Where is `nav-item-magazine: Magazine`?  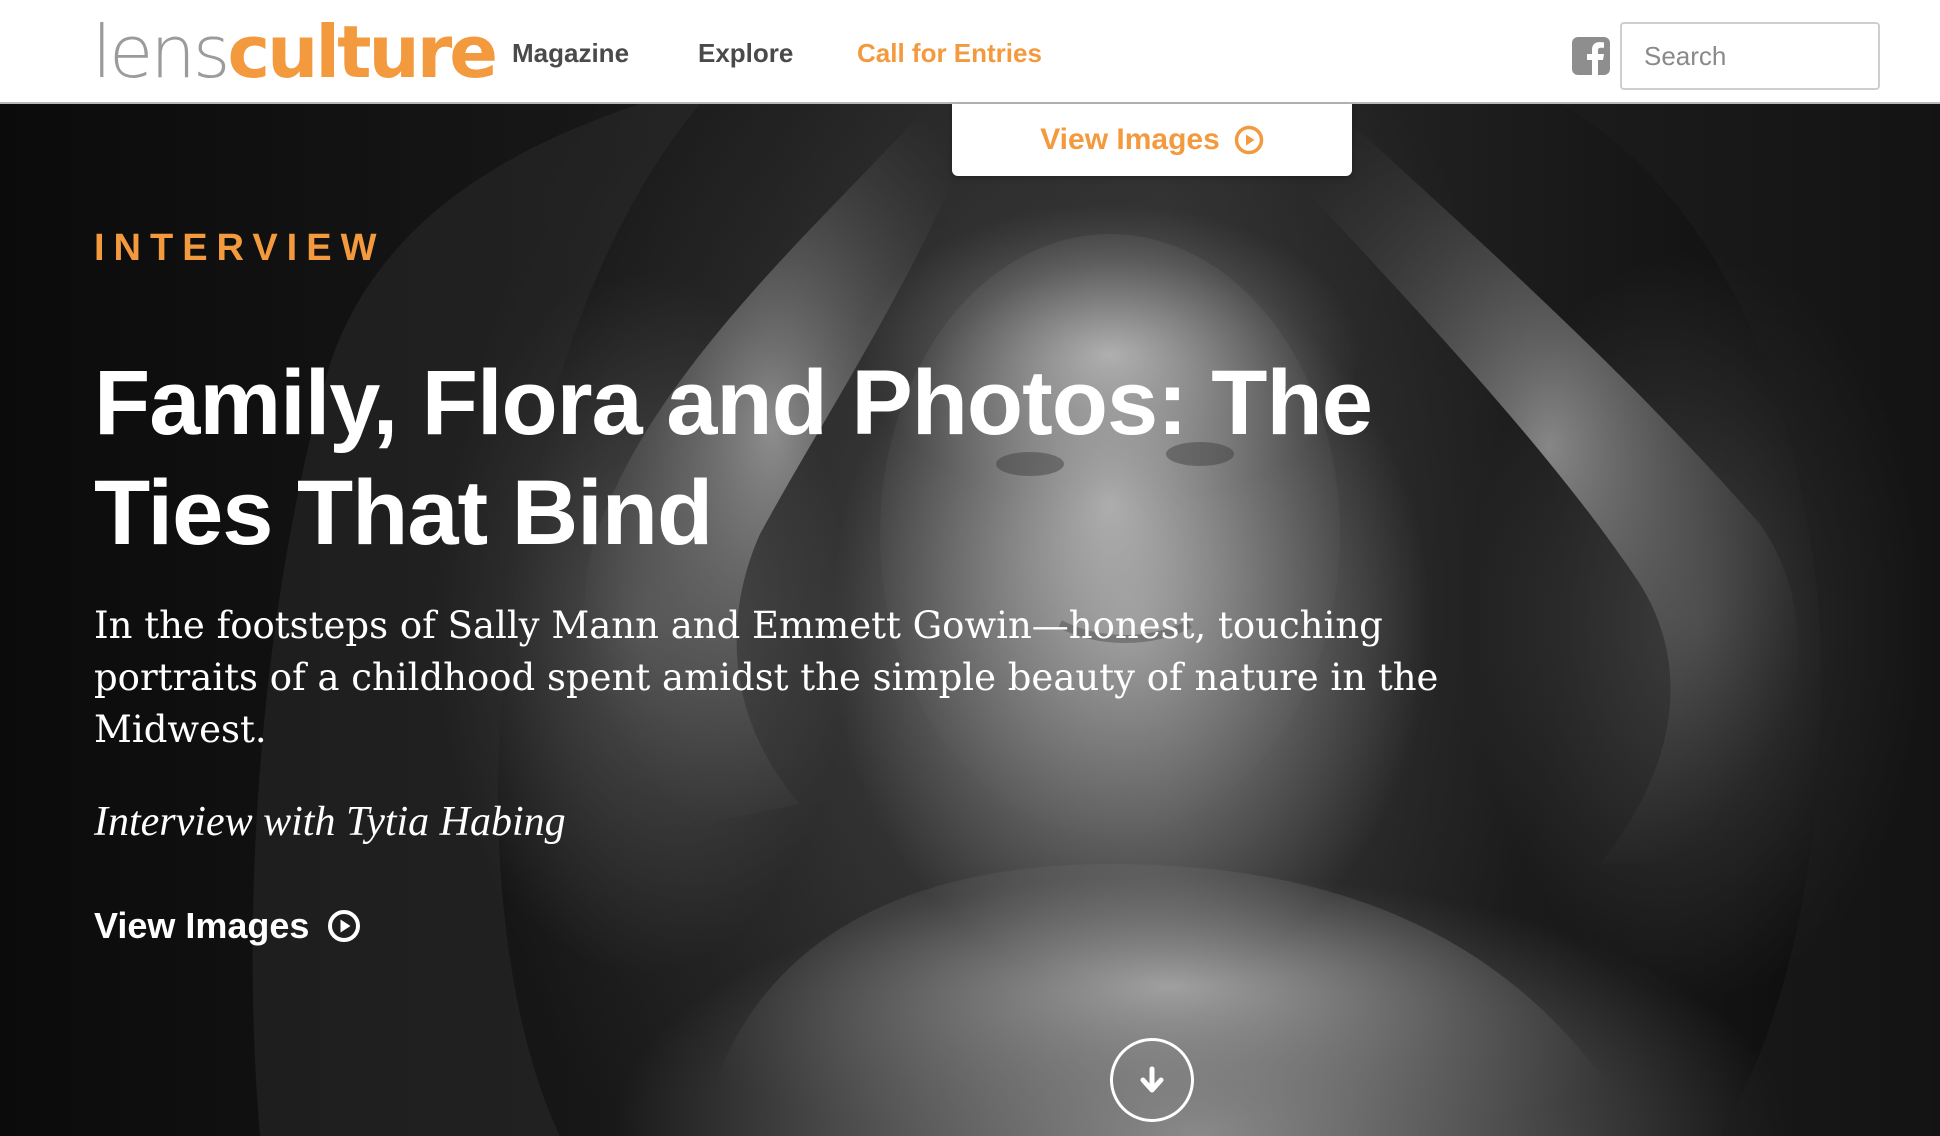 nav-item-magazine: Magazine is located at coordinates (570, 53).